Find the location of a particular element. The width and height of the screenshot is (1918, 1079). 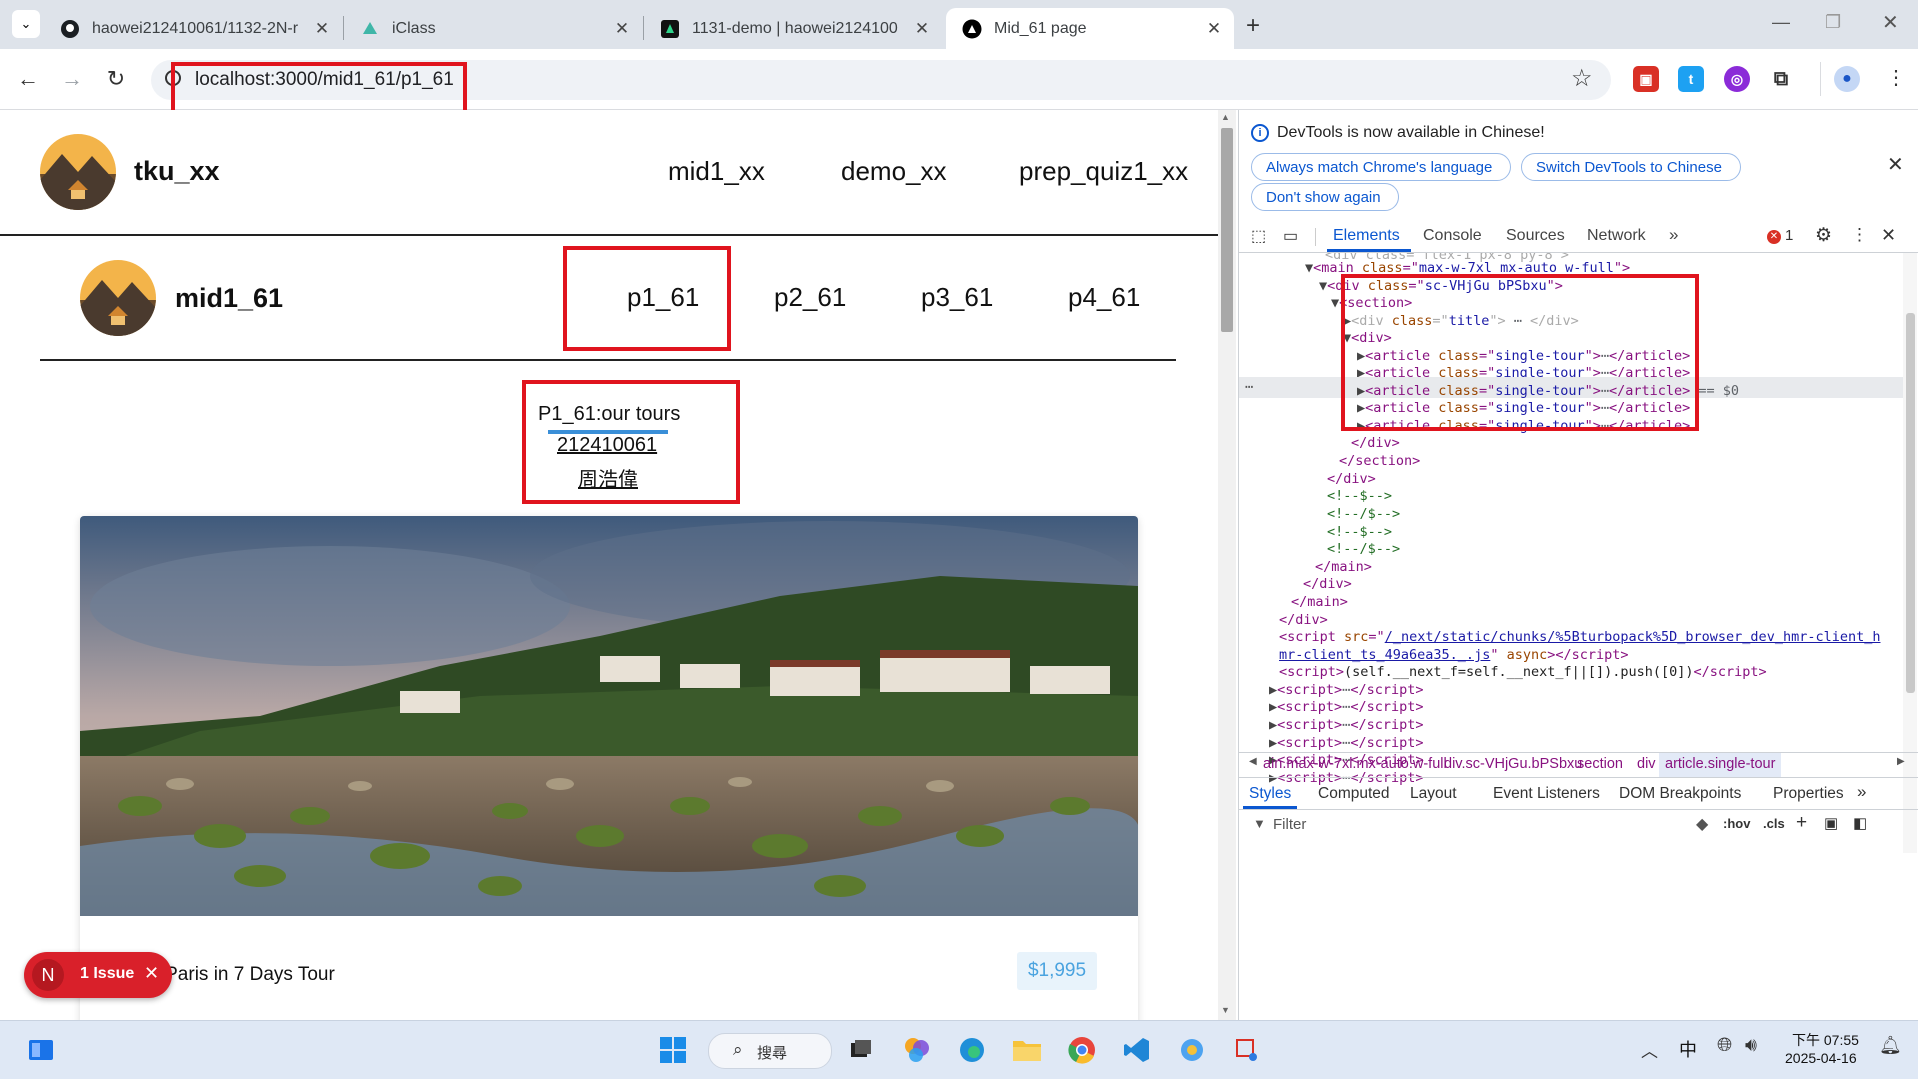

cls-toggle: .cls is located at coordinates (1774, 823).